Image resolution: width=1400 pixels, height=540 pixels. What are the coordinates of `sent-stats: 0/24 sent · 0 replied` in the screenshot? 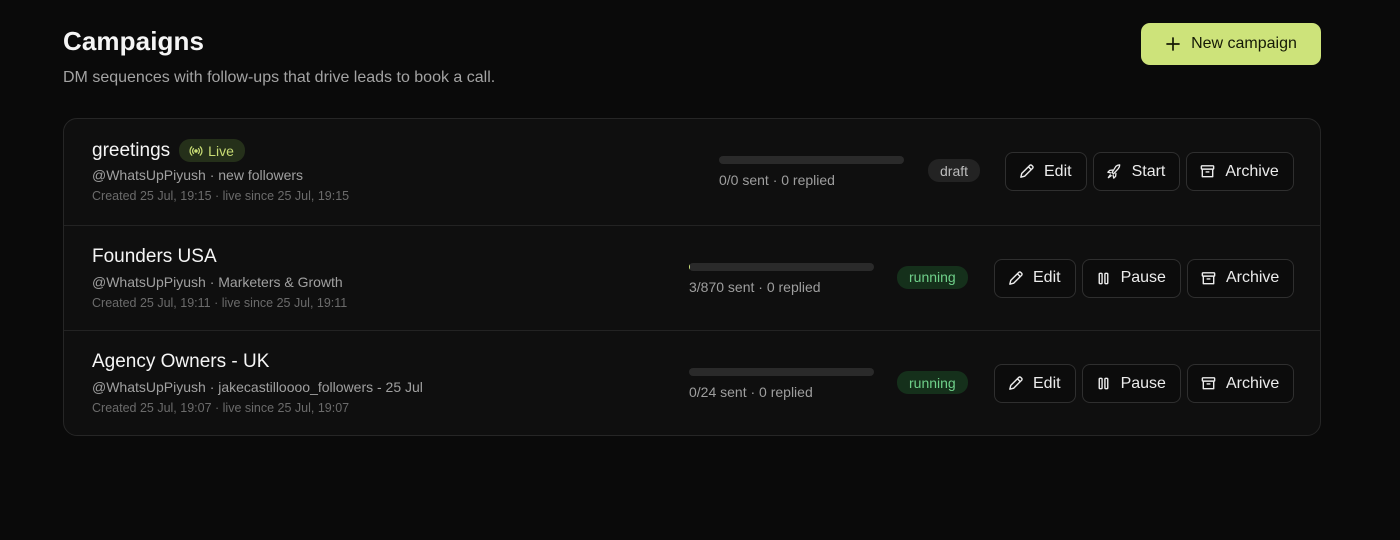 It's located at (751, 392).